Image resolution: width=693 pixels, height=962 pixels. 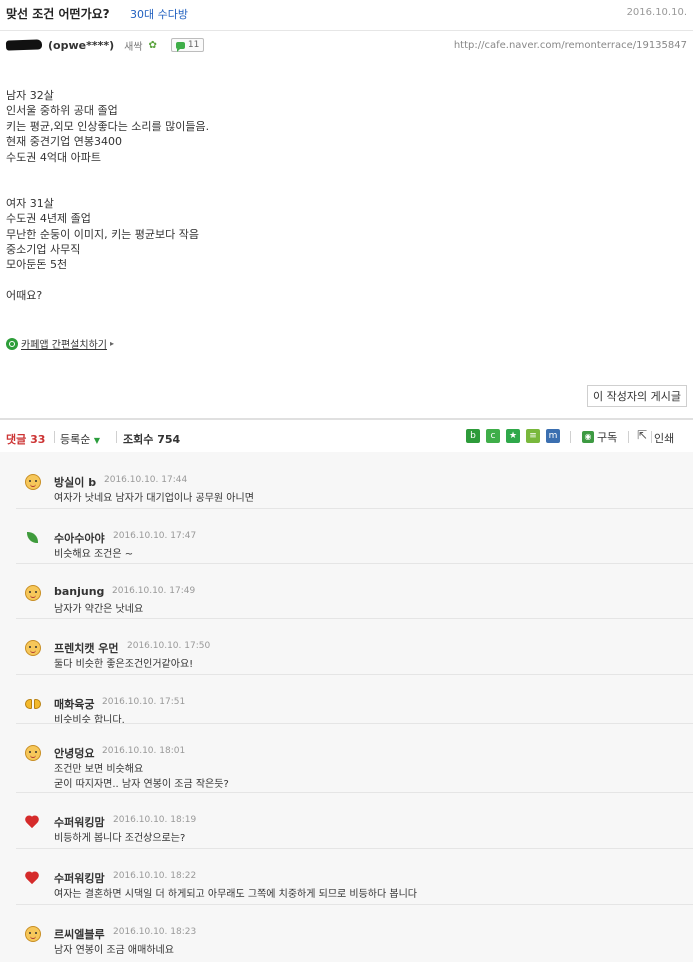 I want to click on cafe-app-install-link: 카페앱 간편설치하기 ▸, so click(x=60, y=343).